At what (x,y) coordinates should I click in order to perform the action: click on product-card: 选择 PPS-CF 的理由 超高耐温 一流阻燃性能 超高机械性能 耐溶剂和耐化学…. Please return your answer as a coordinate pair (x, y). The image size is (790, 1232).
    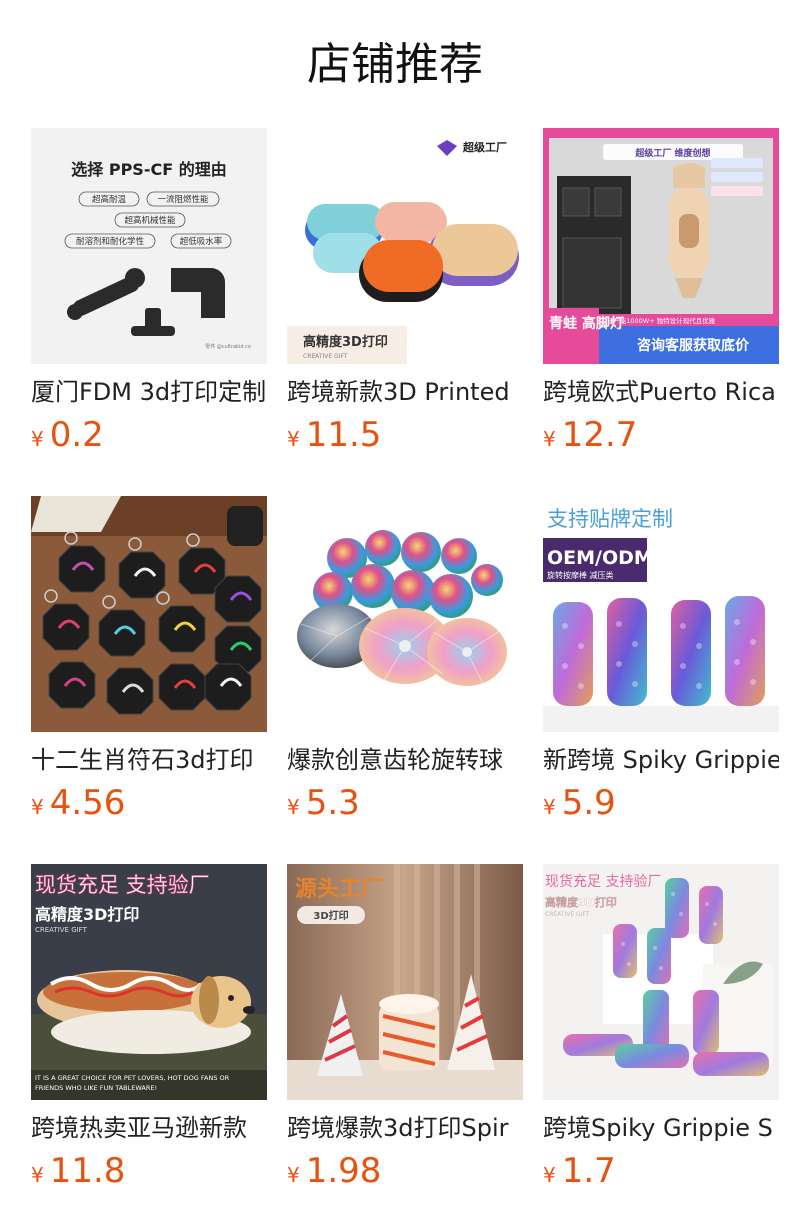
    Looking at the image, I should click on (149, 293).